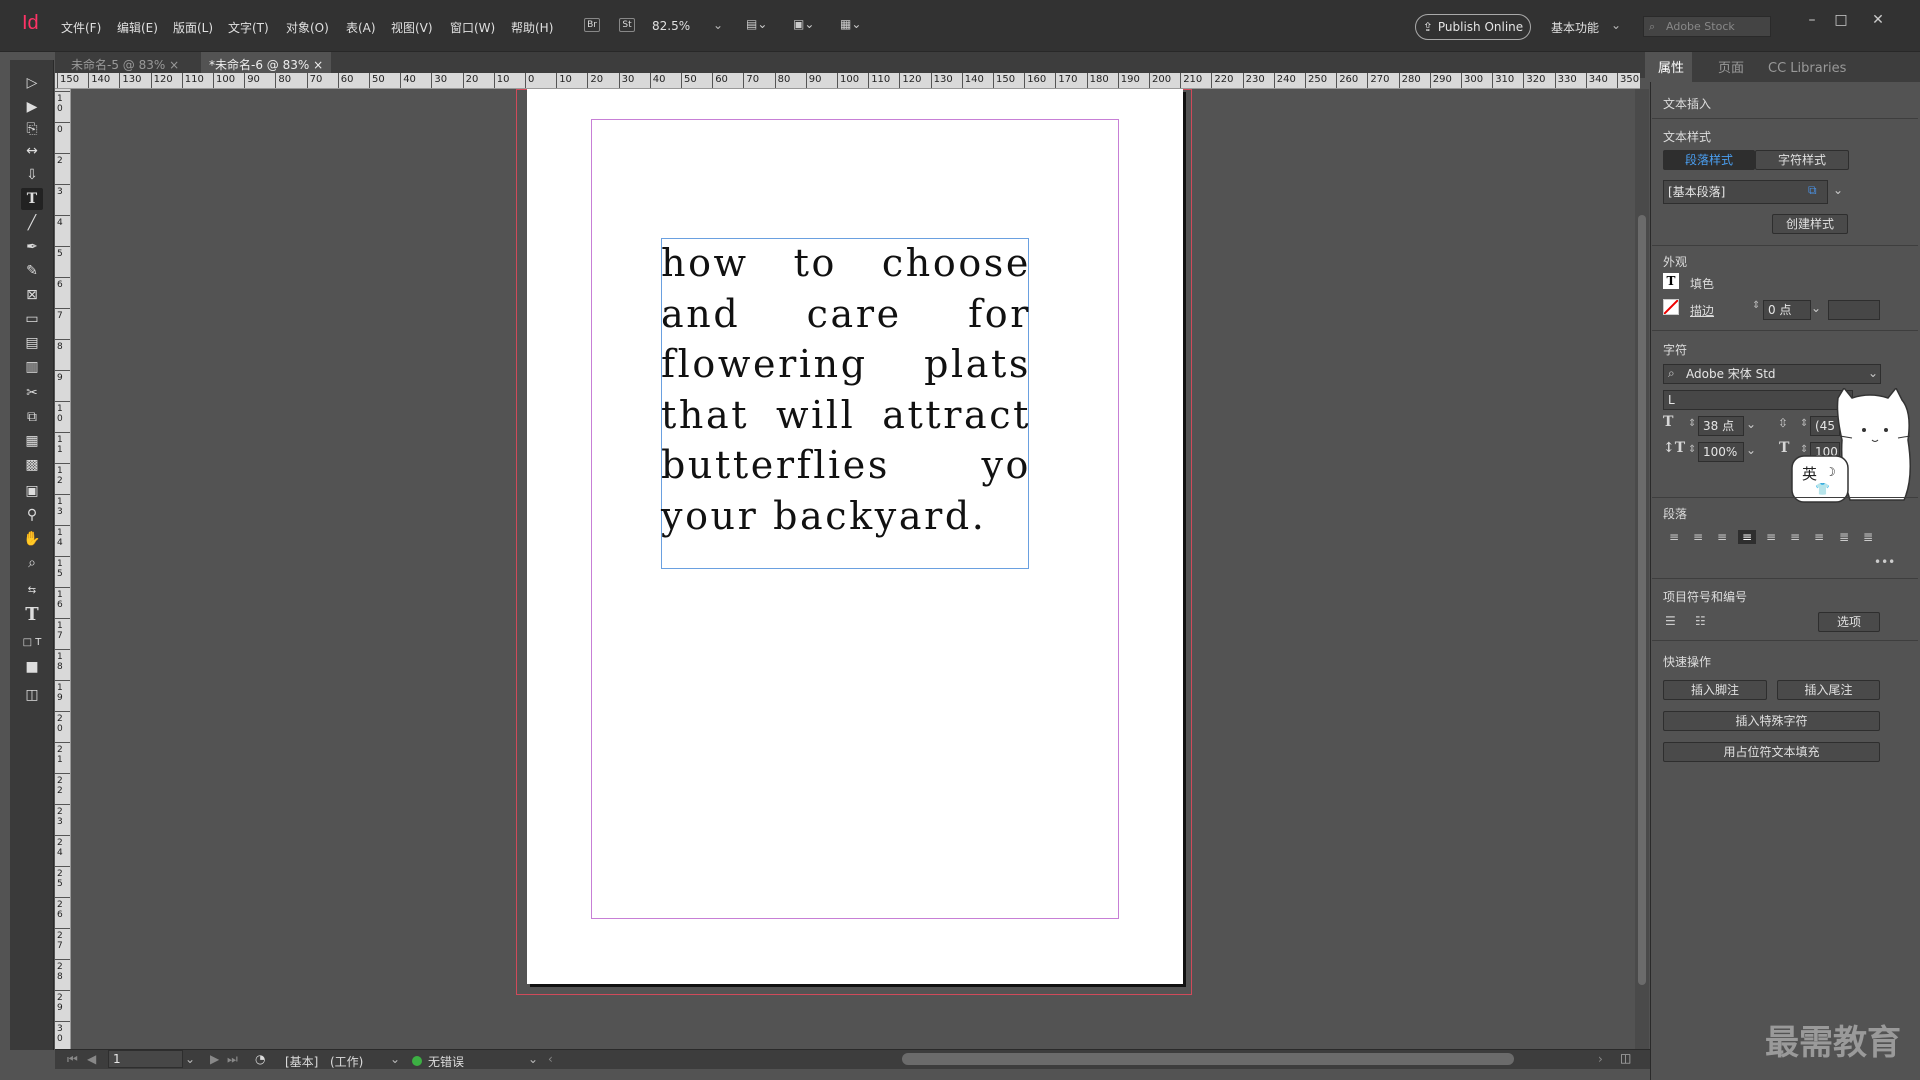  Describe the element at coordinates (1849, 622) in the screenshot. I see `bullets-options-button: 选项` at that location.